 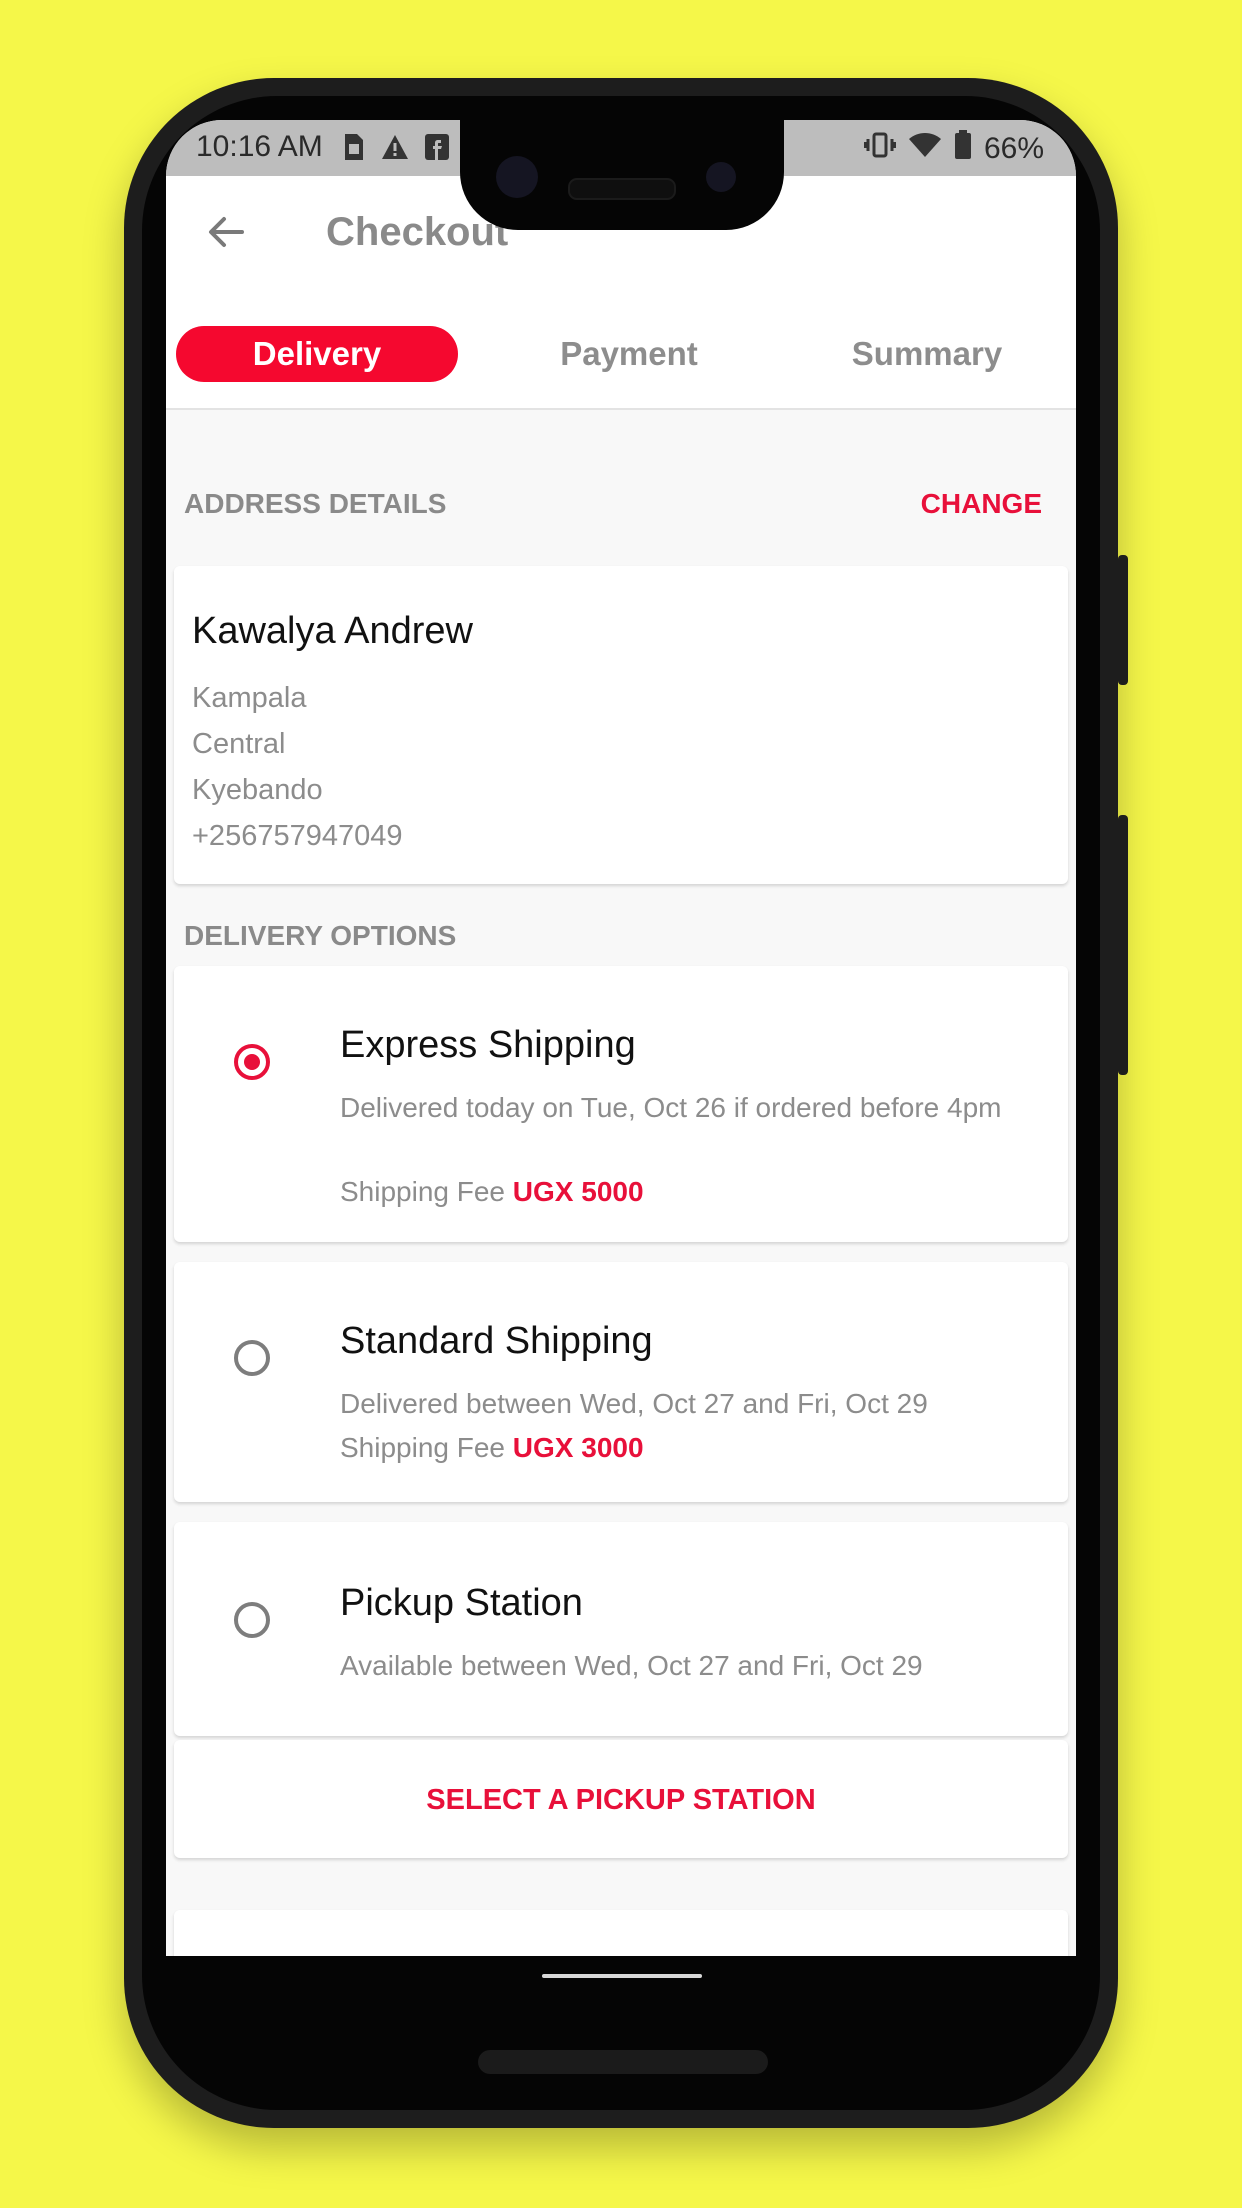 What do you see at coordinates (252, 1358) in the screenshot?
I see `standard-radio` at bounding box center [252, 1358].